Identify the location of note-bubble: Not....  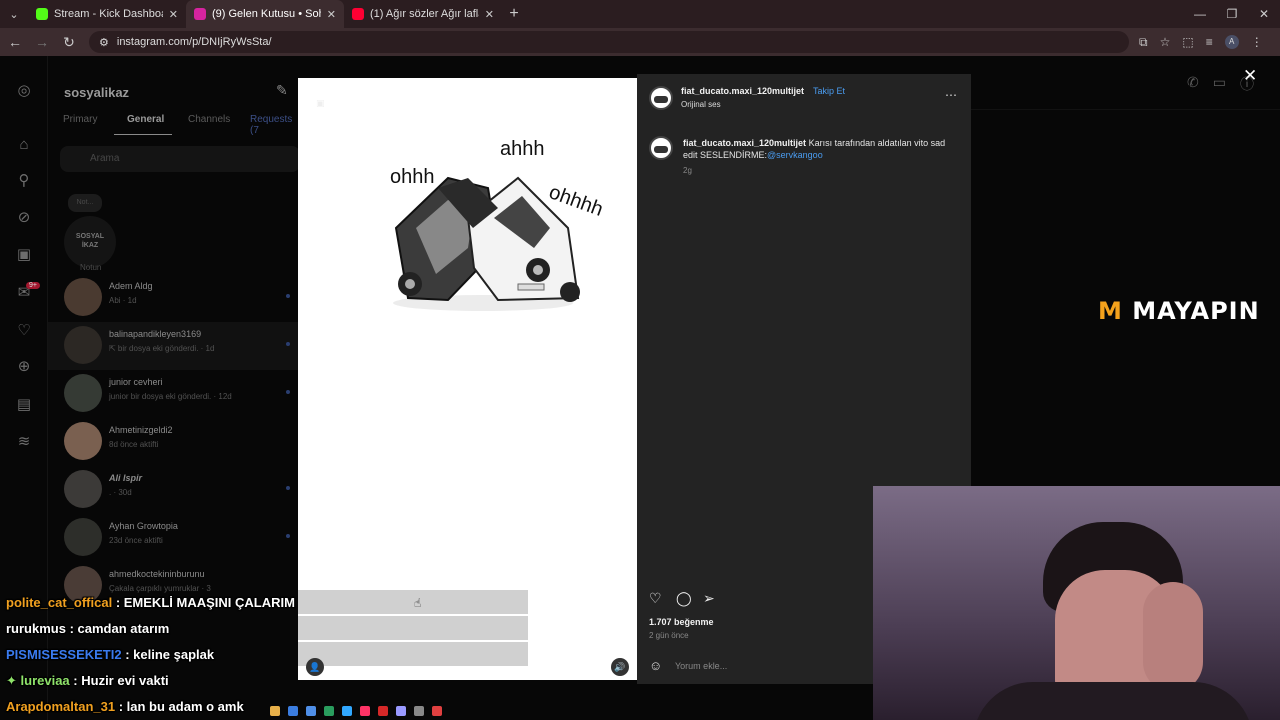
(85, 203).